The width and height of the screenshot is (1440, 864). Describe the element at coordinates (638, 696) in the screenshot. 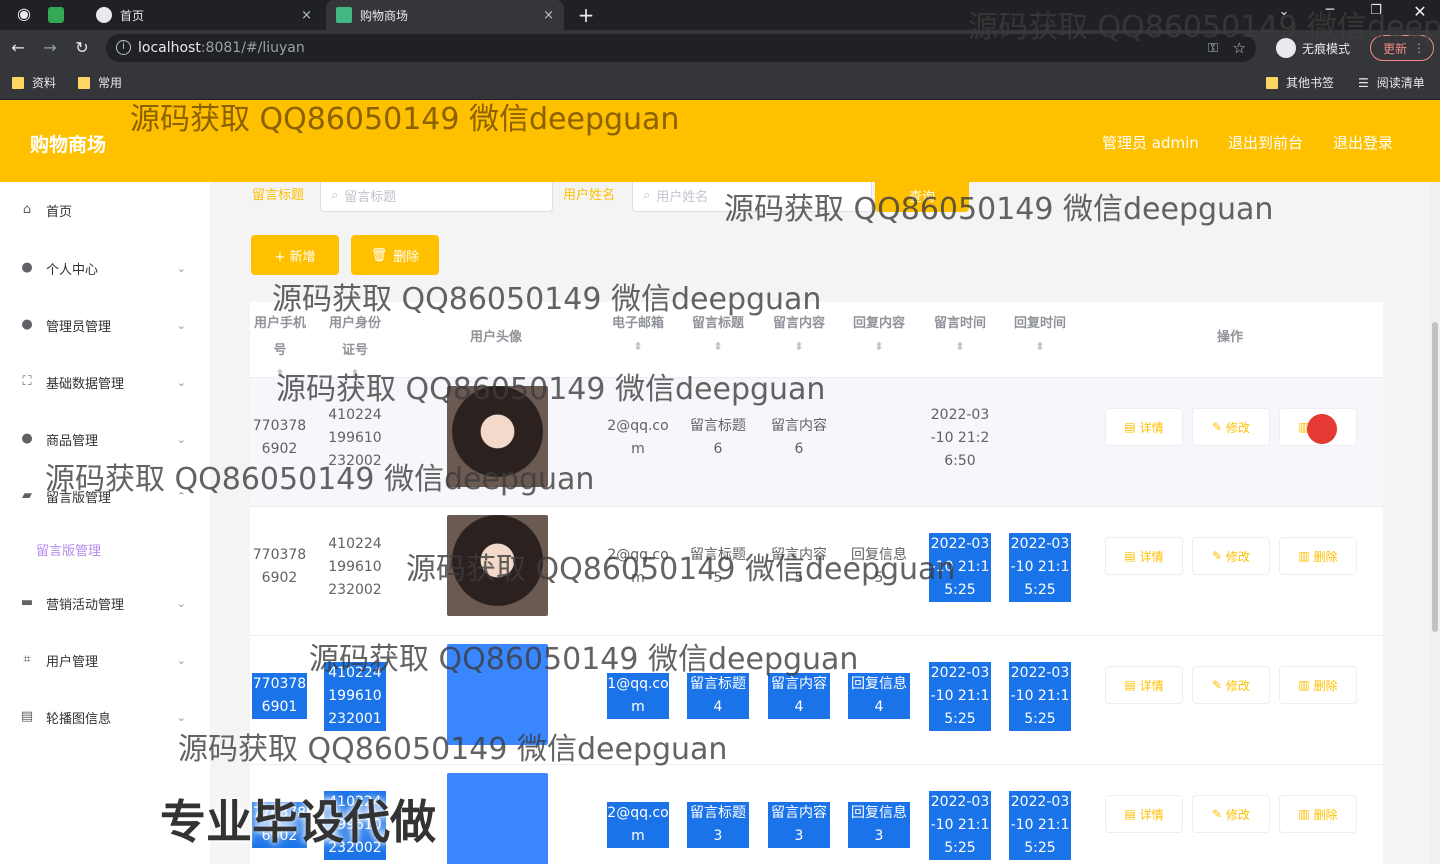

I see `cell-email: 1@qq.com` at that location.